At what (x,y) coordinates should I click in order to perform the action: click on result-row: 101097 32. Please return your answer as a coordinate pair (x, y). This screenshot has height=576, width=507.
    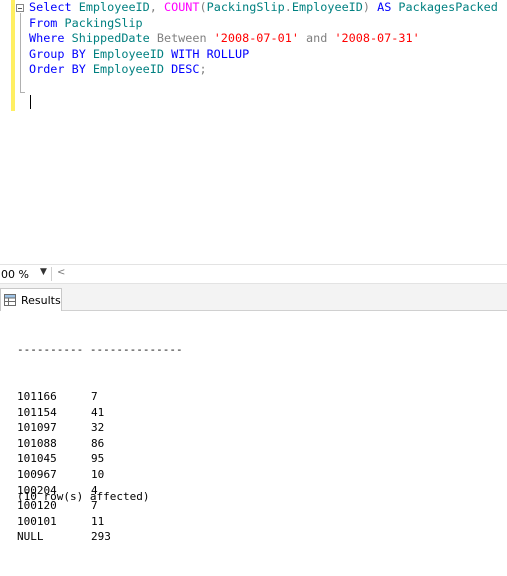
    Looking at the image, I should click on (100, 428).